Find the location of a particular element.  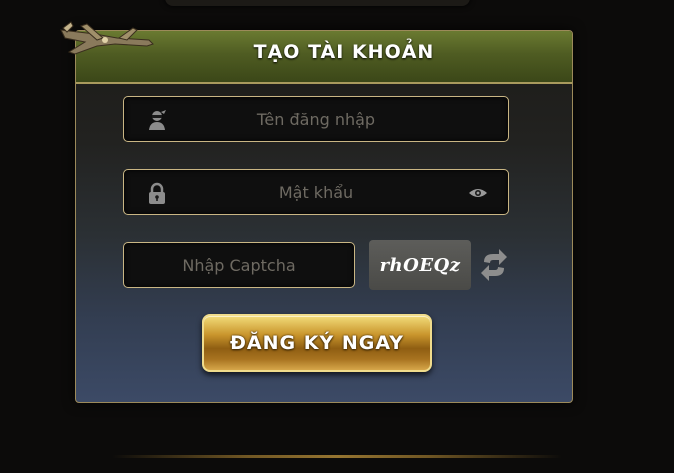

captcha-field is located at coordinates (239, 265).